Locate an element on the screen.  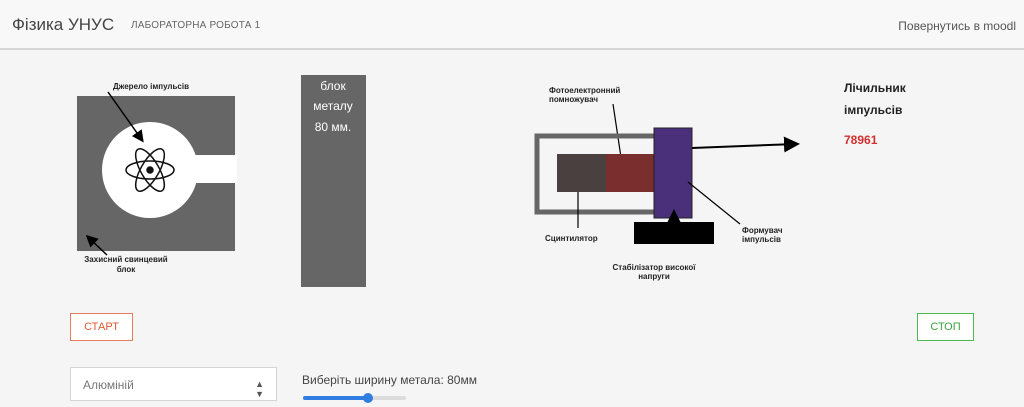
material-select: Алюміній ▲ ▼ is located at coordinates (173, 384).